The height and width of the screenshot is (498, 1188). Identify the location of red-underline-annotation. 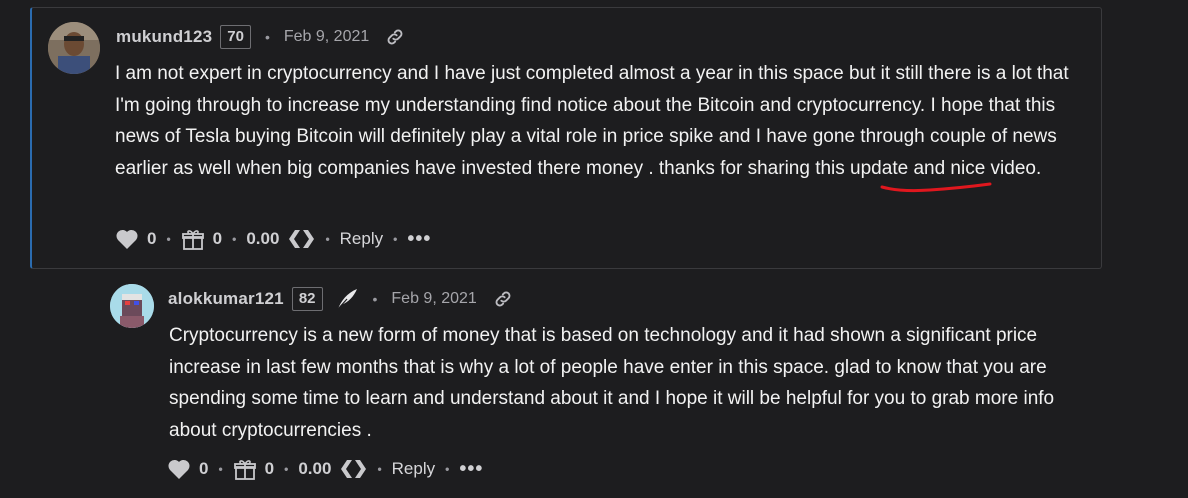
(936, 187).